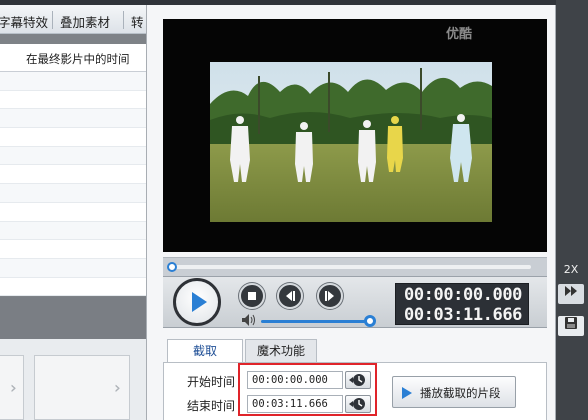 Image resolution: width=588 pixels, height=420 pixels. I want to click on volume-icon, so click(249, 320).